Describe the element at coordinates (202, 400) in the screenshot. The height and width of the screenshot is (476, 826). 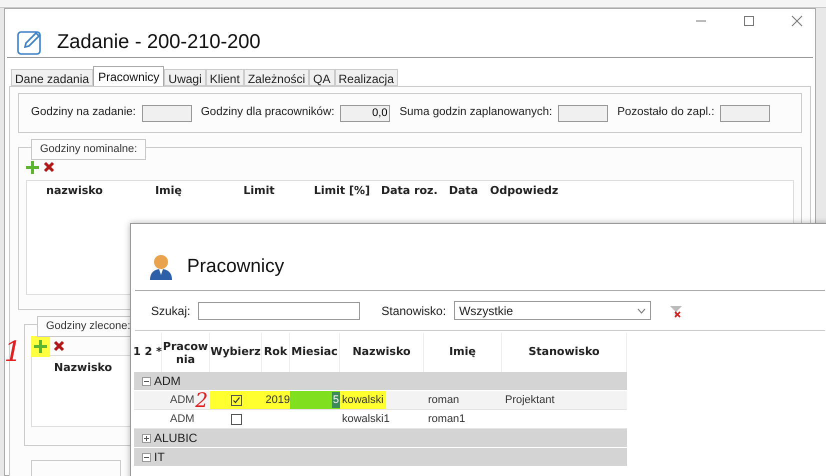
I see `annotation-number: 2` at that location.